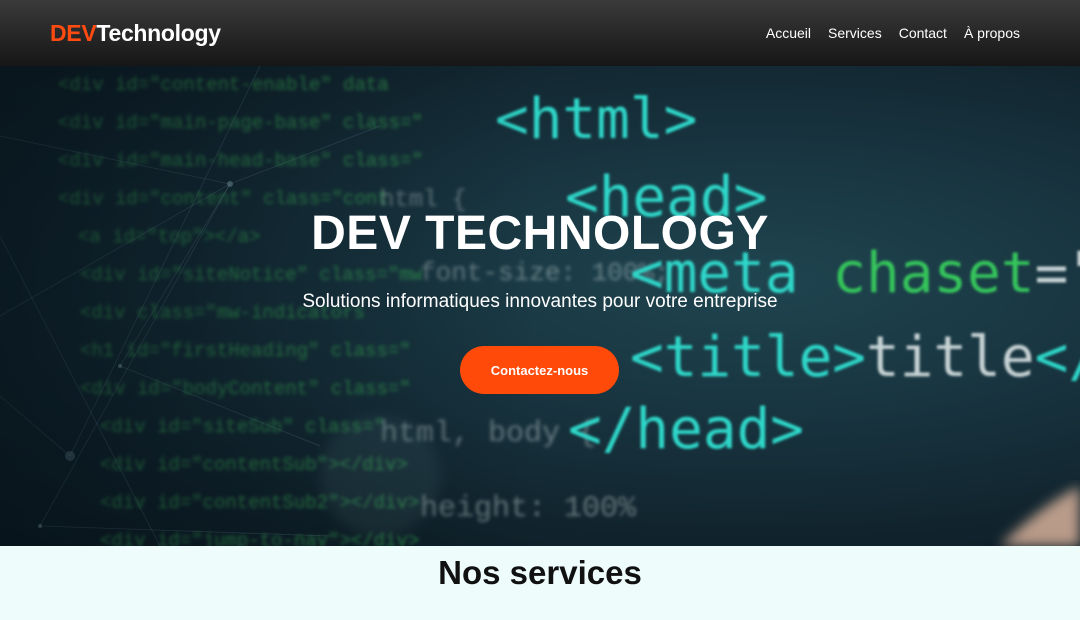 Image resolution: width=1080 pixels, height=620 pixels. I want to click on nav-link-accueil: Accueil, so click(788, 33).